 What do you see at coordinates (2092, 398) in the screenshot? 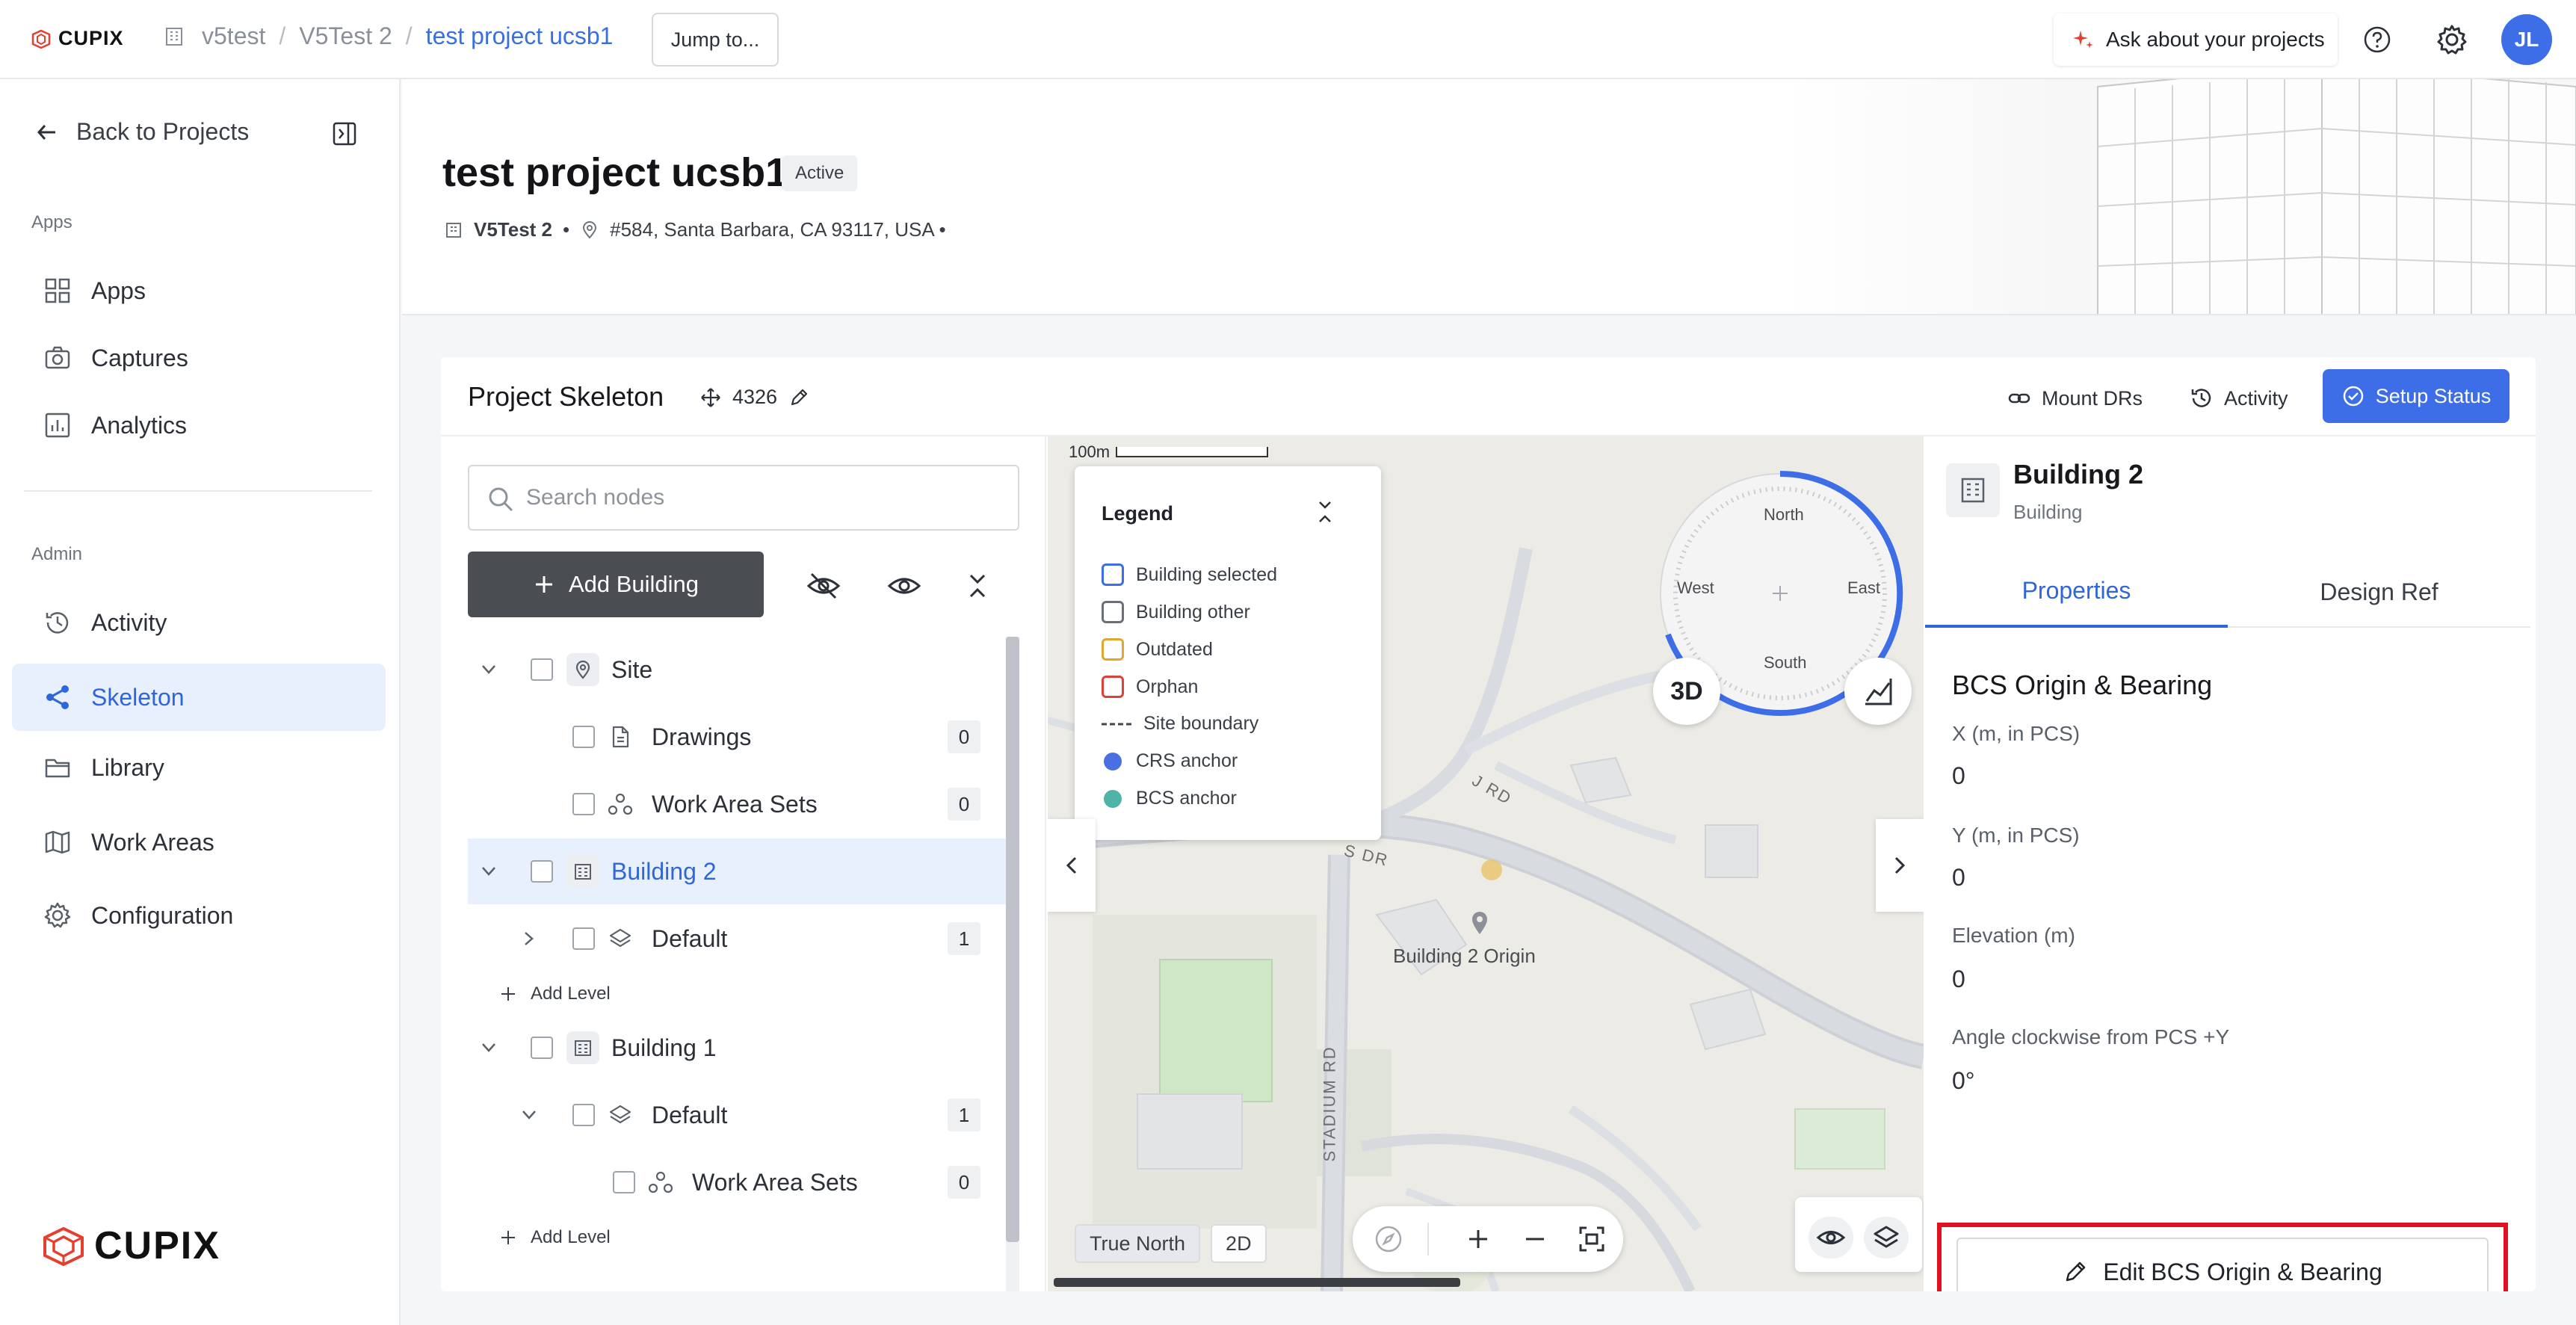
I see `mount-drs-label: Mount DRs` at bounding box center [2092, 398].